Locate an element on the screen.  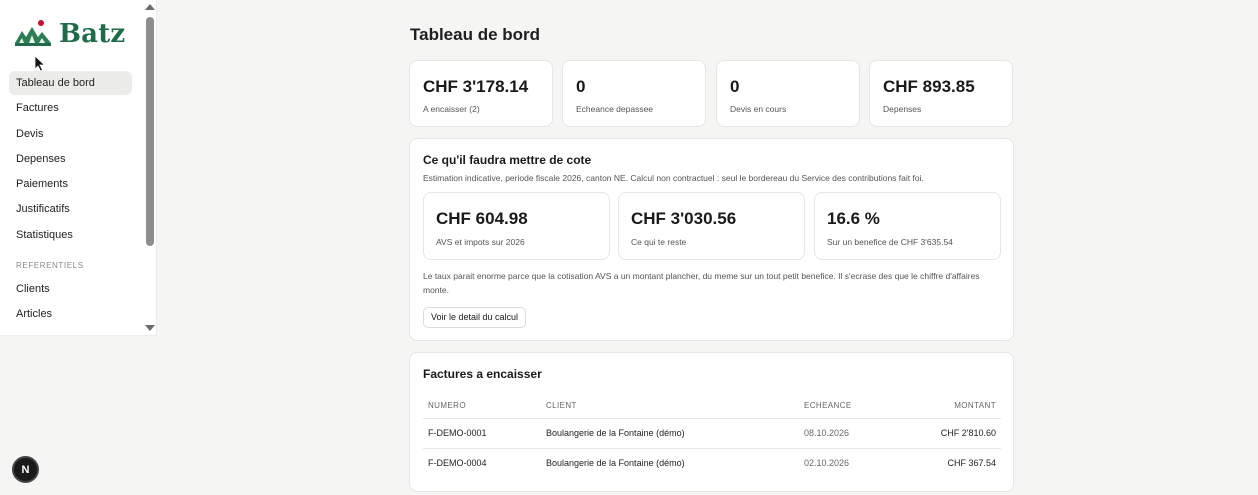
scroll-down-arrow-icon is located at coordinates (150, 328).